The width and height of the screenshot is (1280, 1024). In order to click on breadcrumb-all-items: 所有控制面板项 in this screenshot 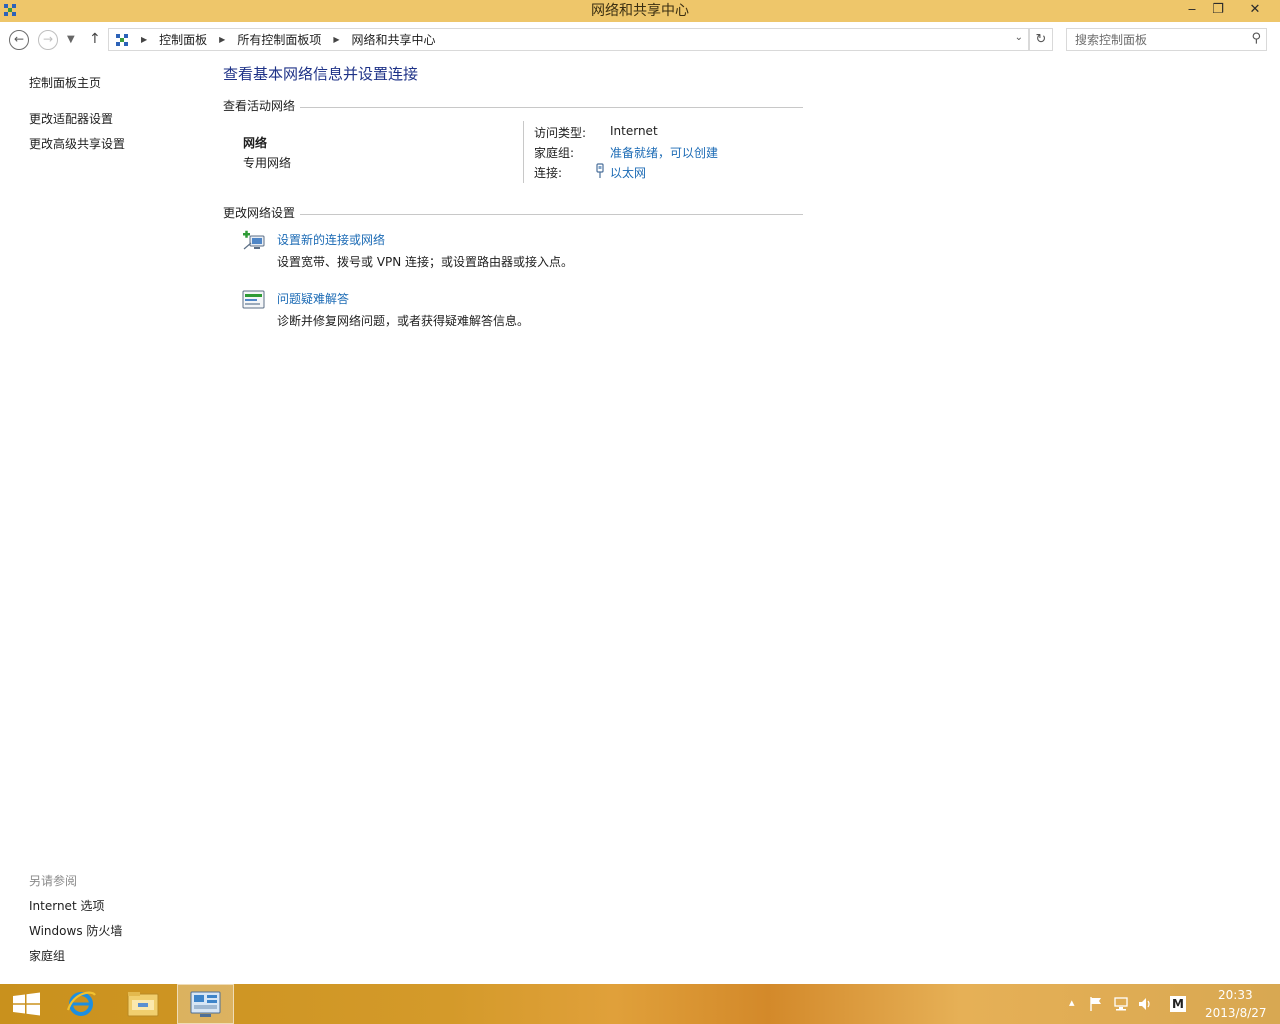, I will do `click(279, 39)`.